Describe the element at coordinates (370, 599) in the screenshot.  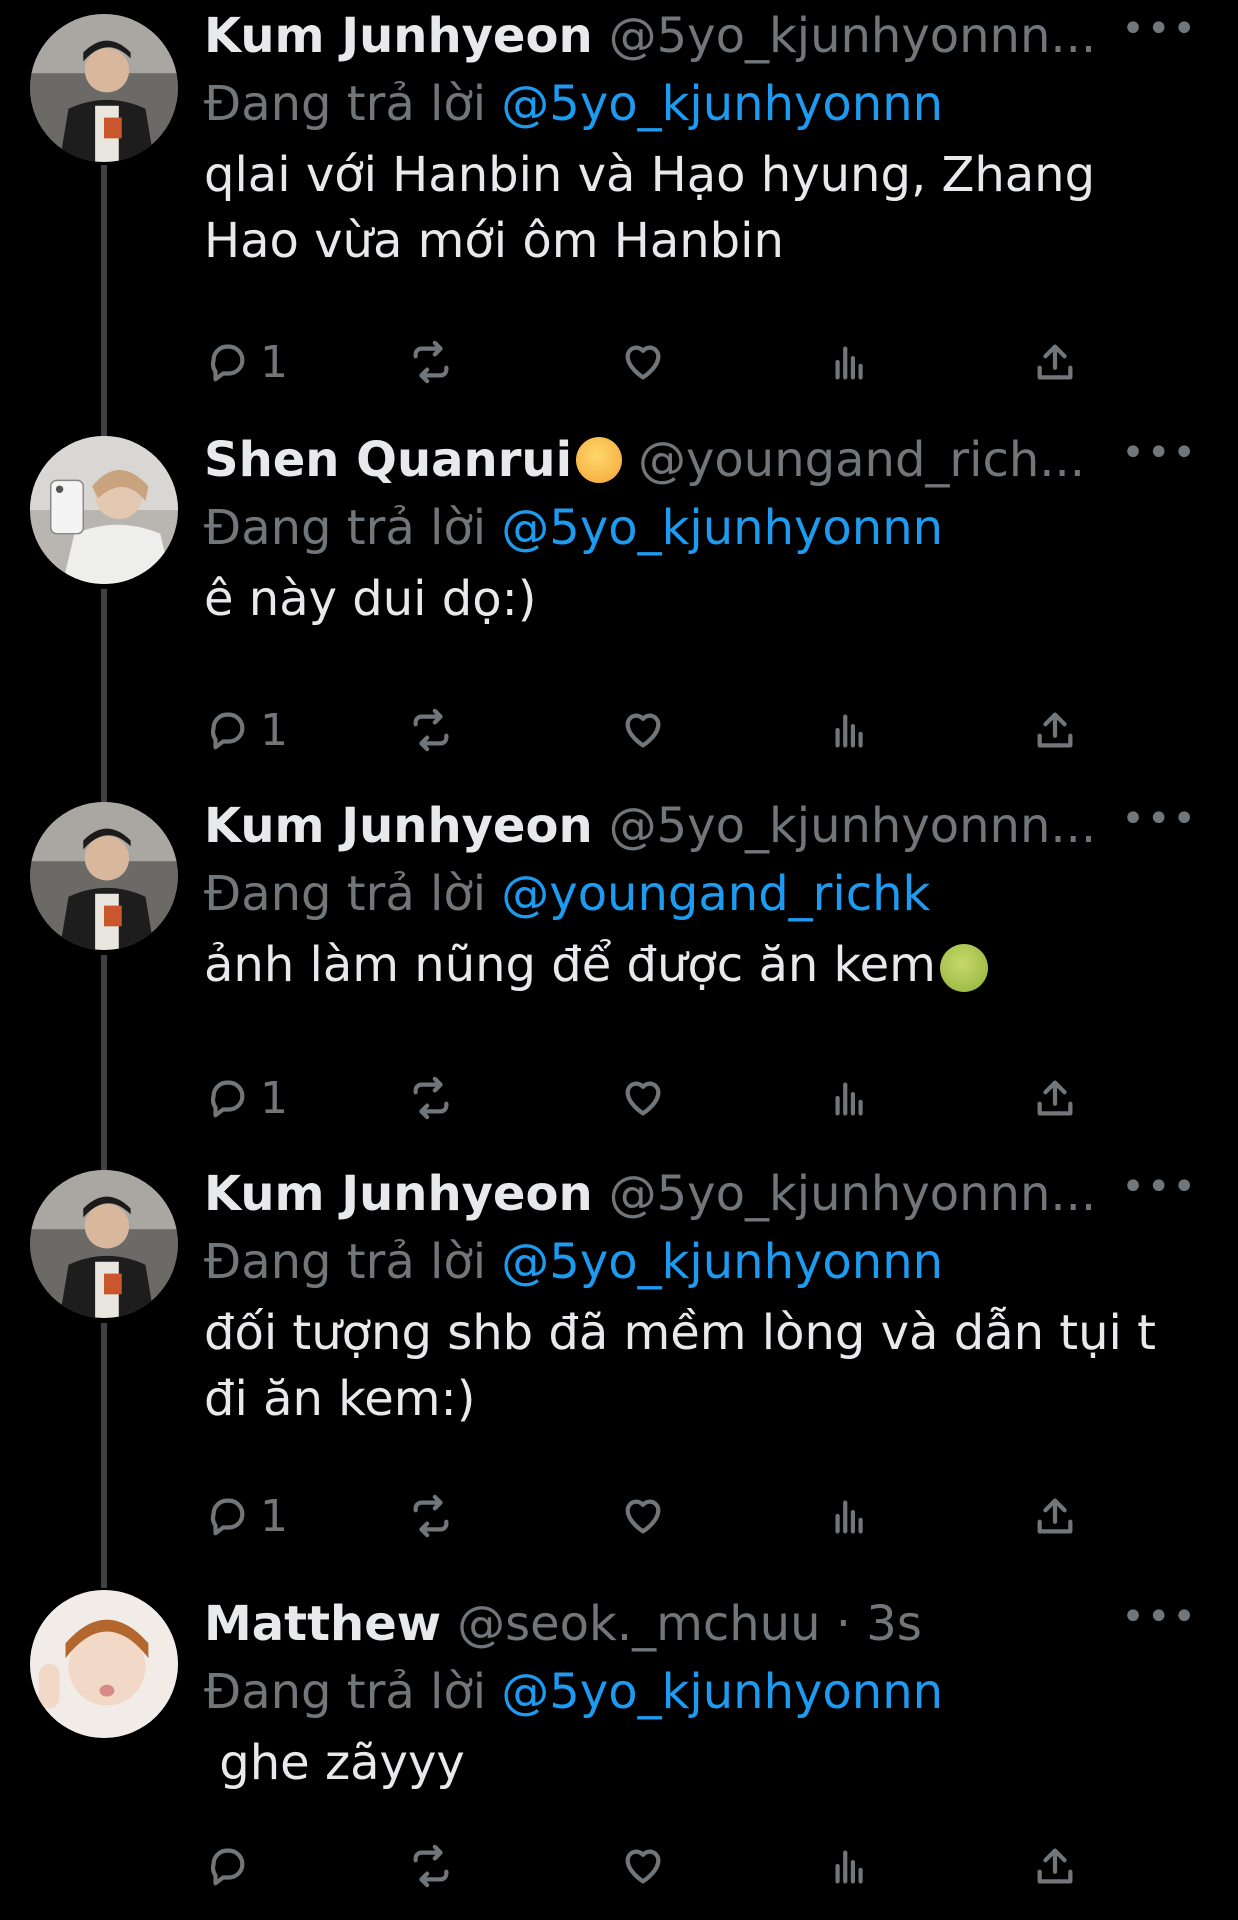
I see `tweet-text: ê này dui dọ:)` at that location.